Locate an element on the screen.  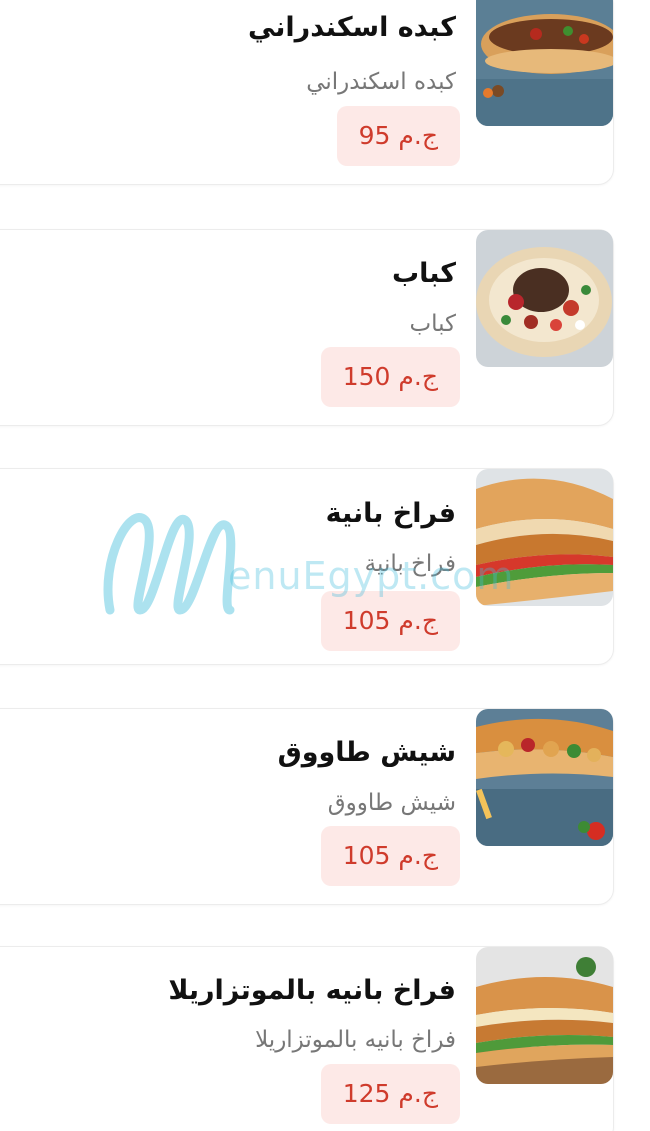
price-badge: 150 ج.م is located at coordinates (390, 377).